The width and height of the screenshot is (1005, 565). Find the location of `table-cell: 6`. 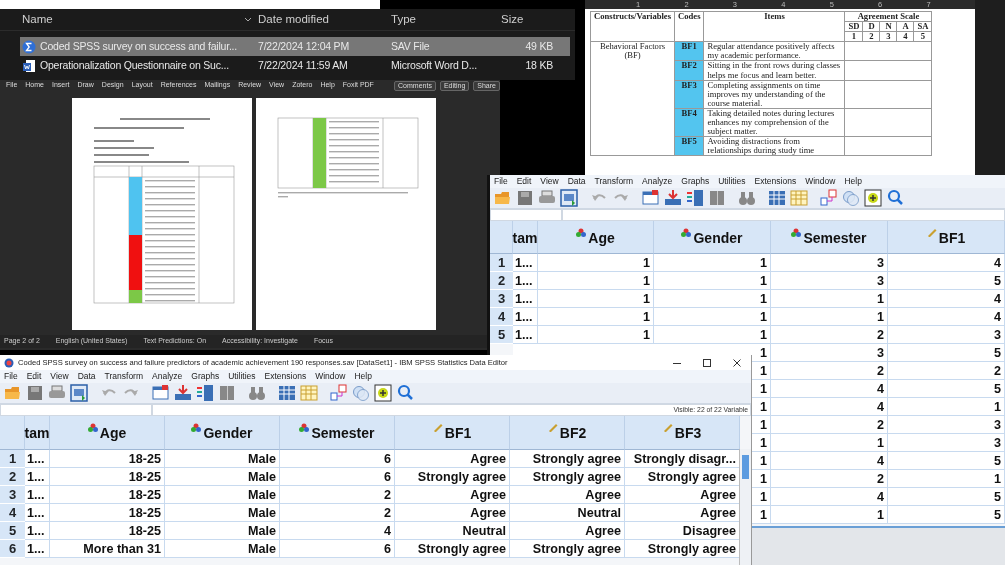

table-cell: 6 is located at coordinates (337, 477).